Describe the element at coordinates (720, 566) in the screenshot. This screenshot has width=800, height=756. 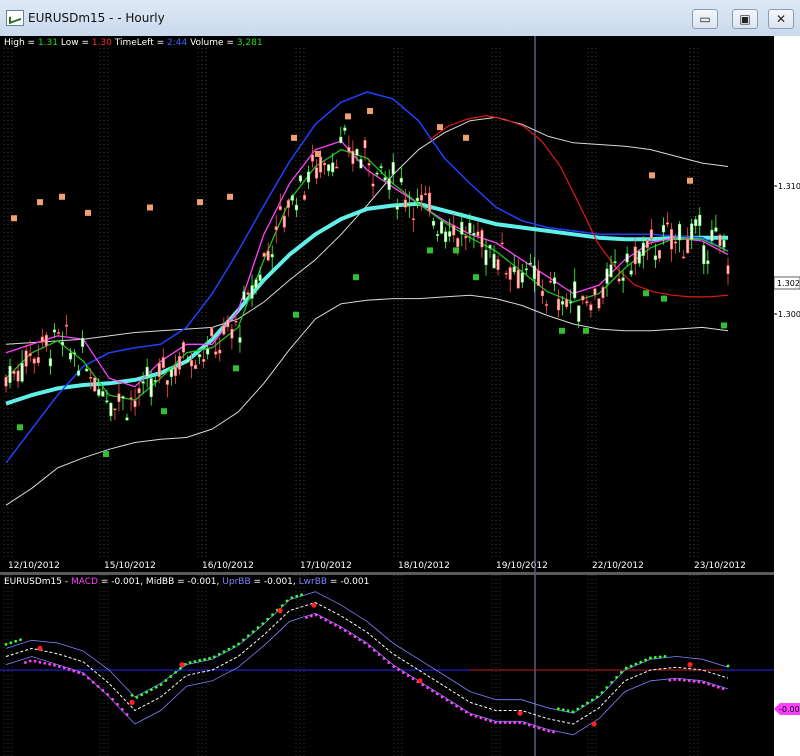
I see `date-tick-label: 23/10/2012` at that location.